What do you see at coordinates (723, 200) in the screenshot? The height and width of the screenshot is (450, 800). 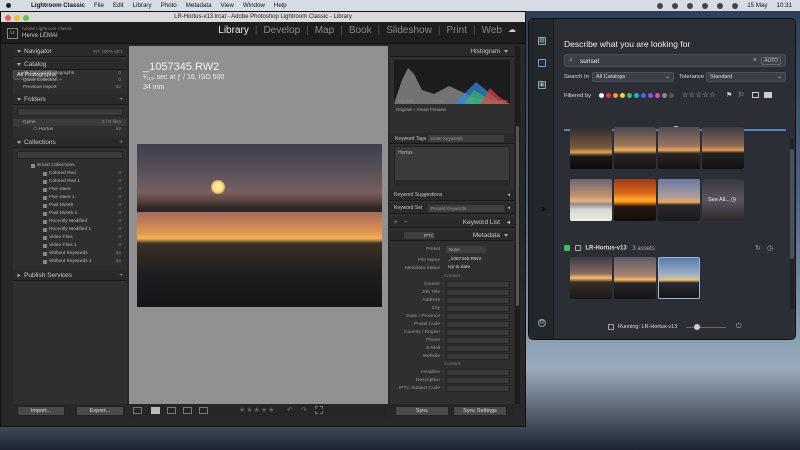 I see `see-all-tile: See All... ◷` at bounding box center [723, 200].